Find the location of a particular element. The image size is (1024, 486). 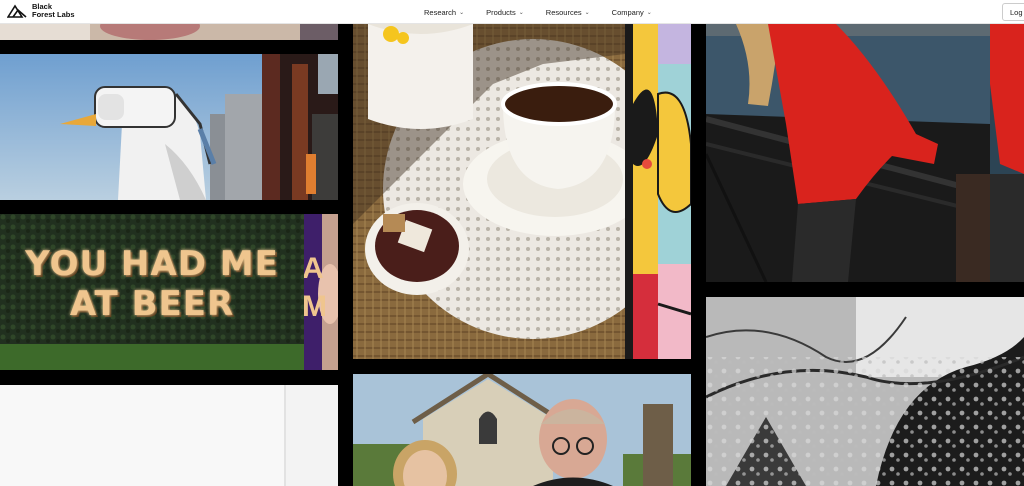

nav-company: Company ⌄ is located at coordinates (632, 12).